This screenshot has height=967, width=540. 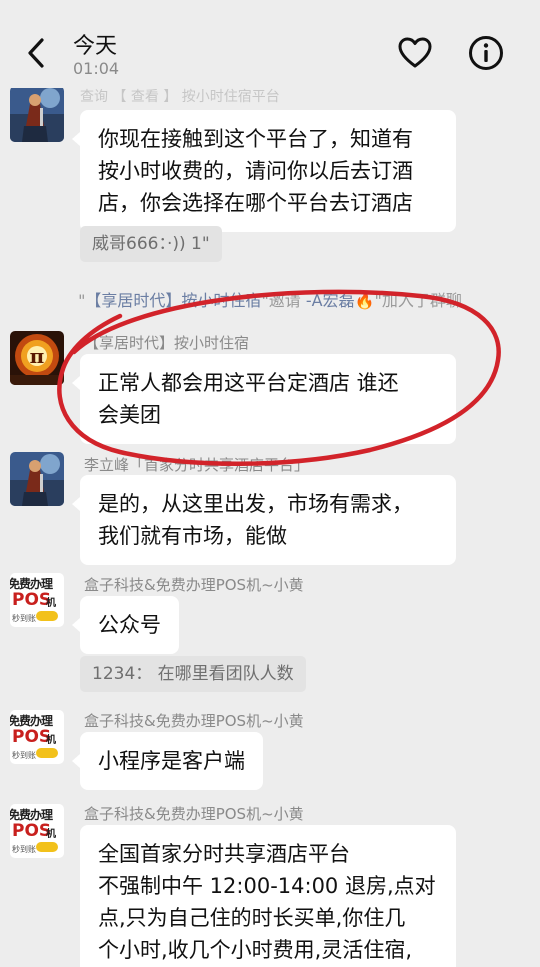 What do you see at coordinates (270, 300) in the screenshot?
I see `system-join-notice: "【享居时代】按小时住宿"邀请 -A宏磊🔥"加入了群聊` at bounding box center [270, 300].